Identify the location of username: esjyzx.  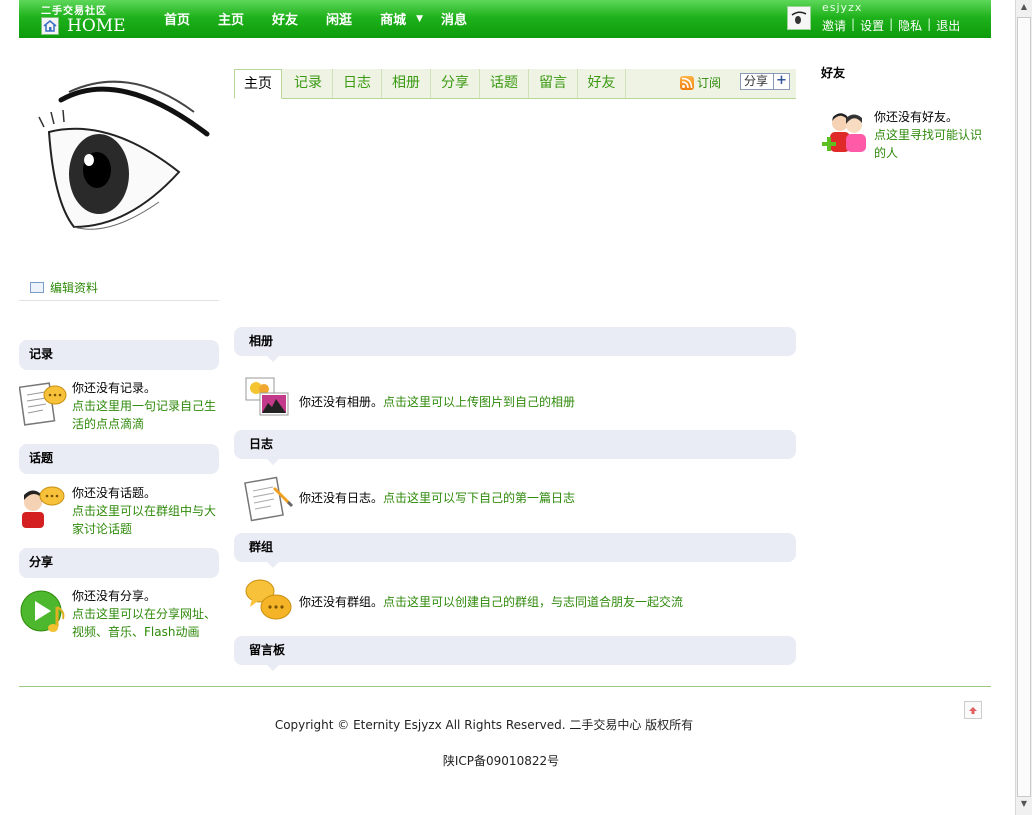
(842, 7).